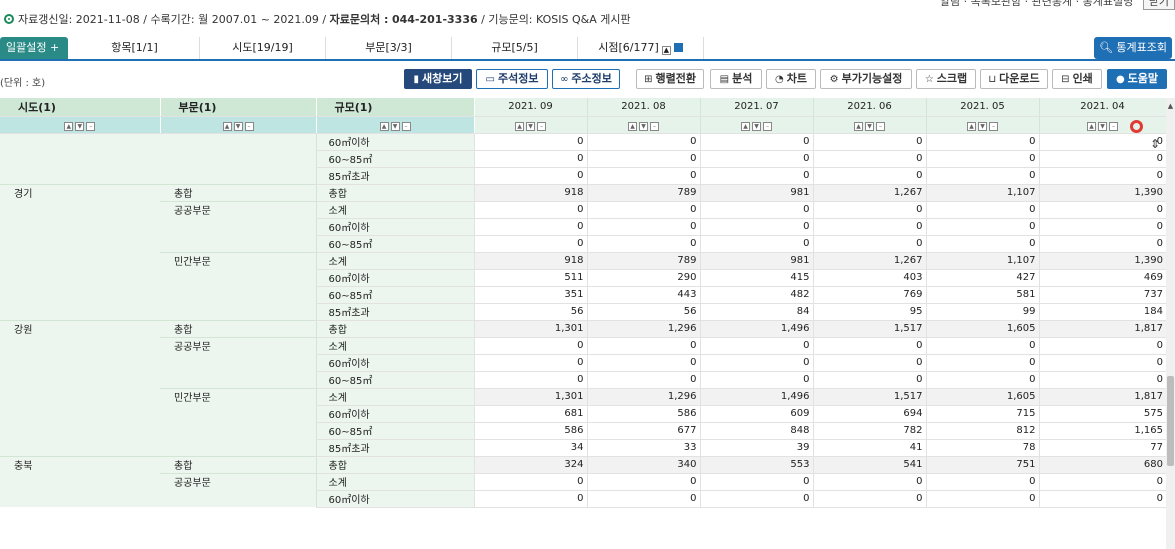 Image resolution: width=1175 pixels, height=549 pixels. I want to click on help-label: 도움말, so click(1143, 78).